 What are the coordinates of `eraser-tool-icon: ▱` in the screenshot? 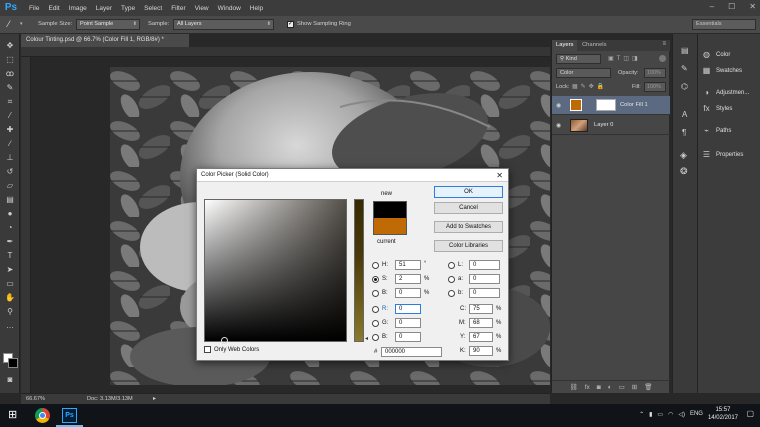 It's located at (10, 186).